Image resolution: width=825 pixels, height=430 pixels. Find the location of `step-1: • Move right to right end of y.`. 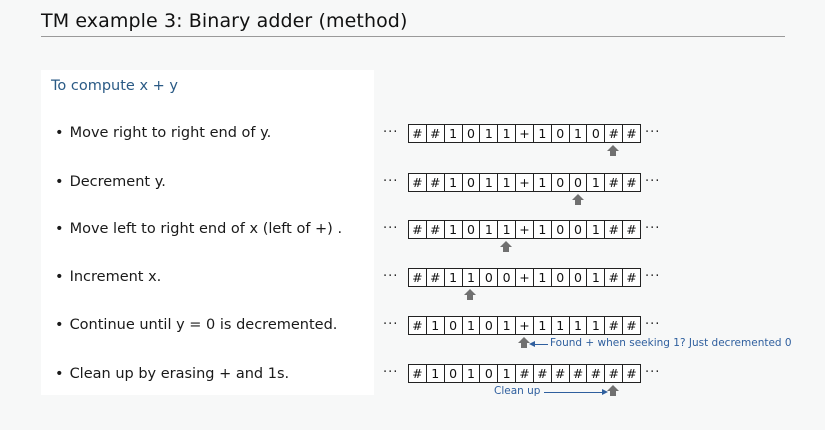

step-1: • Move right to right end of y. is located at coordinates (163, 133).